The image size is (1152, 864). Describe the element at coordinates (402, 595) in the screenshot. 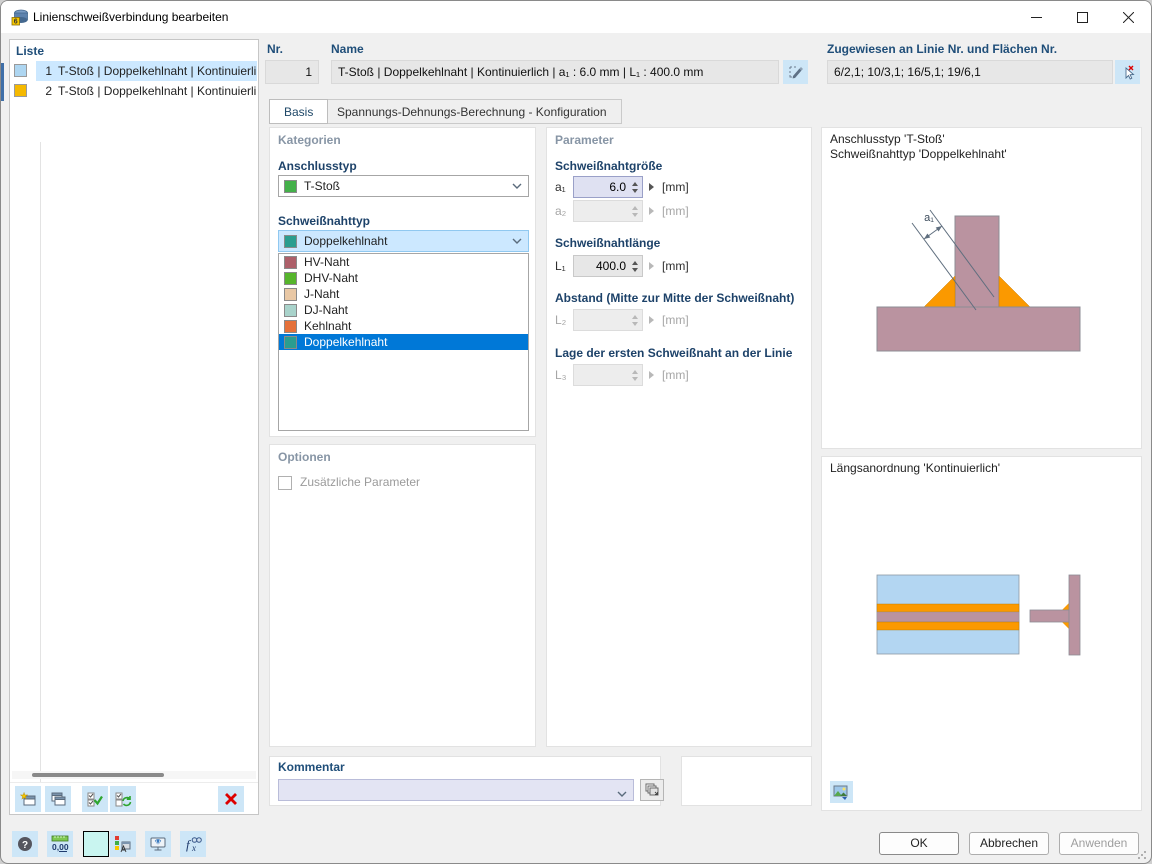

I see `optionen-panel: Optionen Zusätzliche Parameter` at that location.